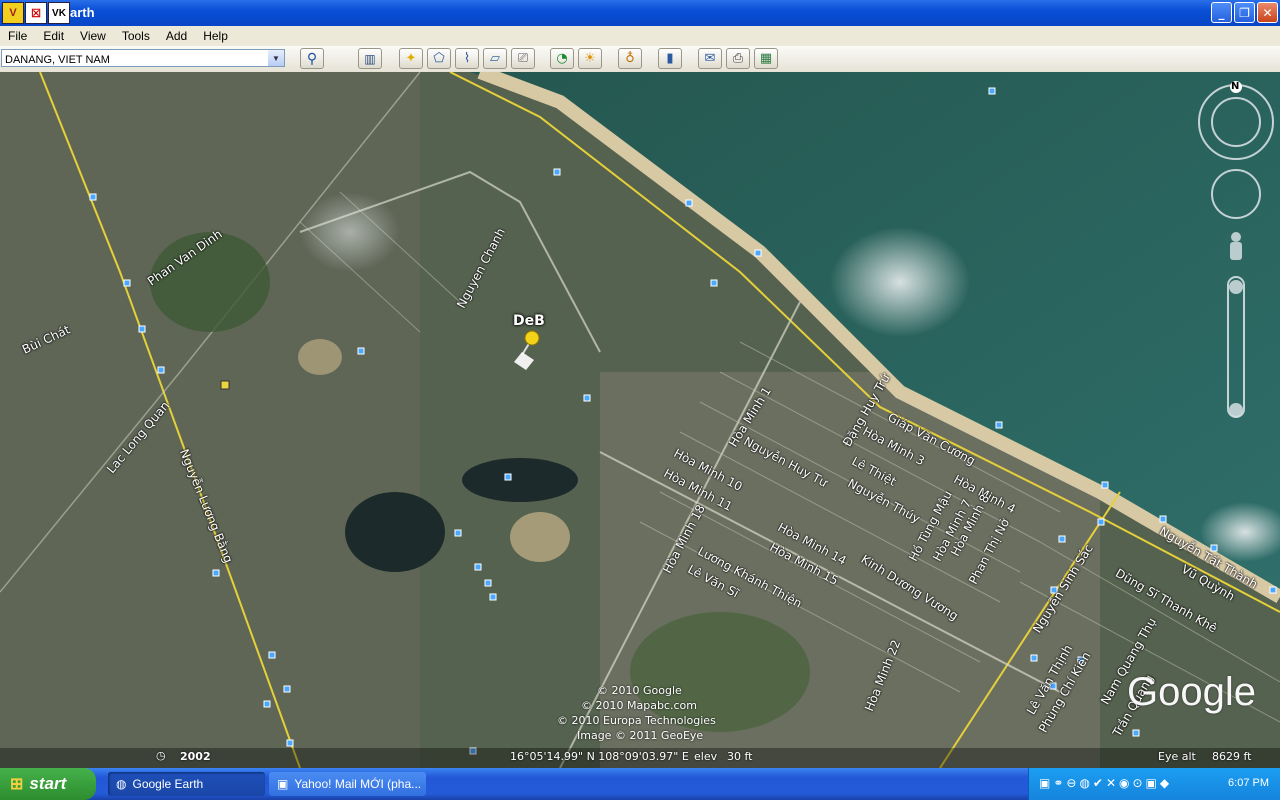 This screenshot has width=1280, height=800. I want to click on ruler-button: ▮, so click(670, 58).